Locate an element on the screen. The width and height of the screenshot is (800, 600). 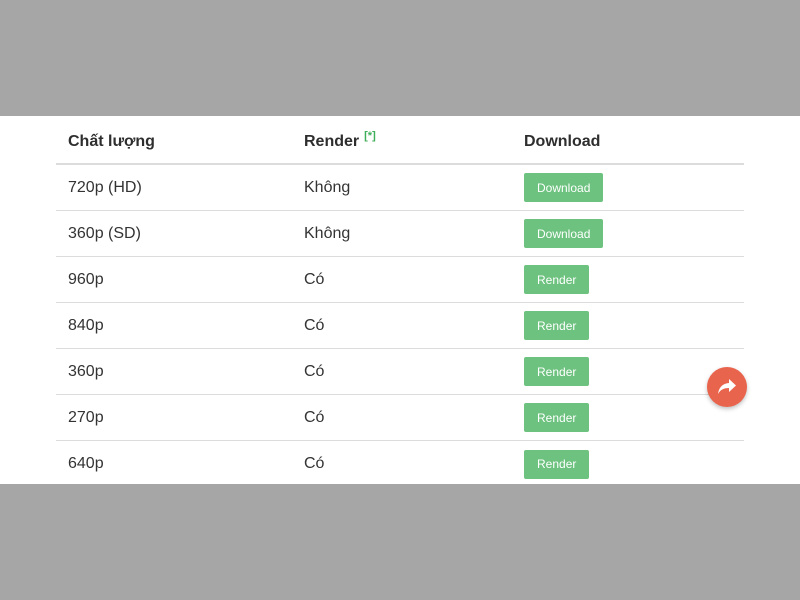
table-row: 960p Có Render is located at coordinates (400, 280).